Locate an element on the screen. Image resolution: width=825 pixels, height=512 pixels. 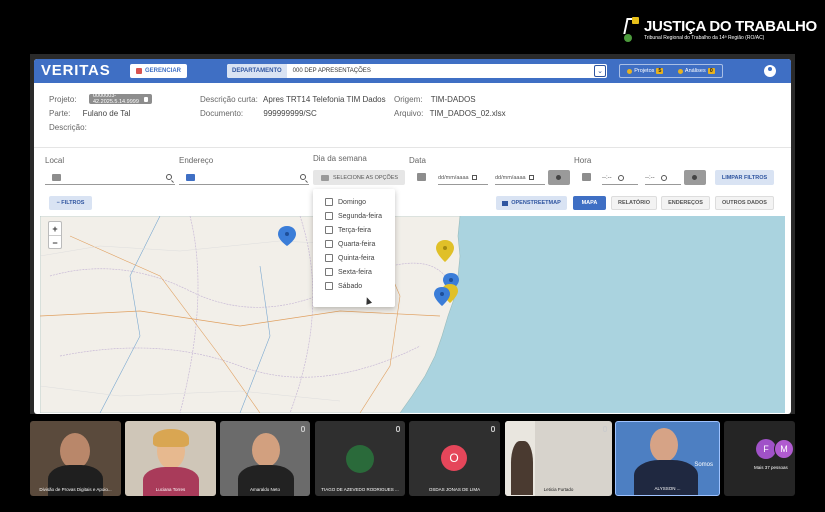
documento-label: Documento: is located at coordinates (222, 113).